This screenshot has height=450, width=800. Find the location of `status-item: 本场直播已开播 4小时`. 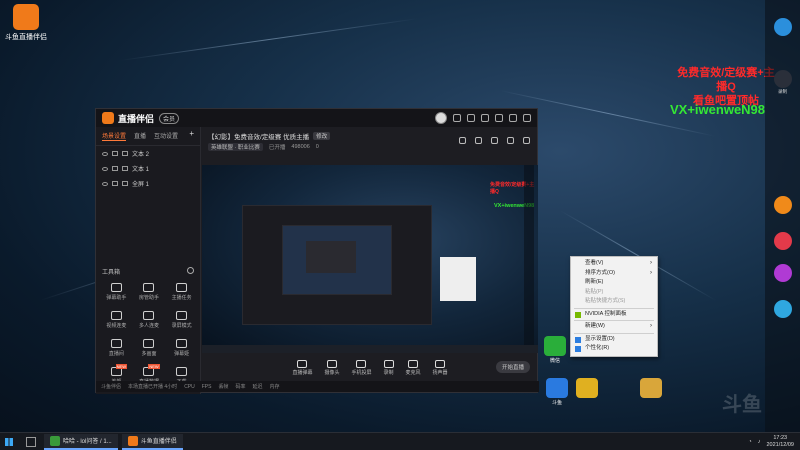

status-item: 本场直播已开播 4小时 is located at coordinates (153, 387).